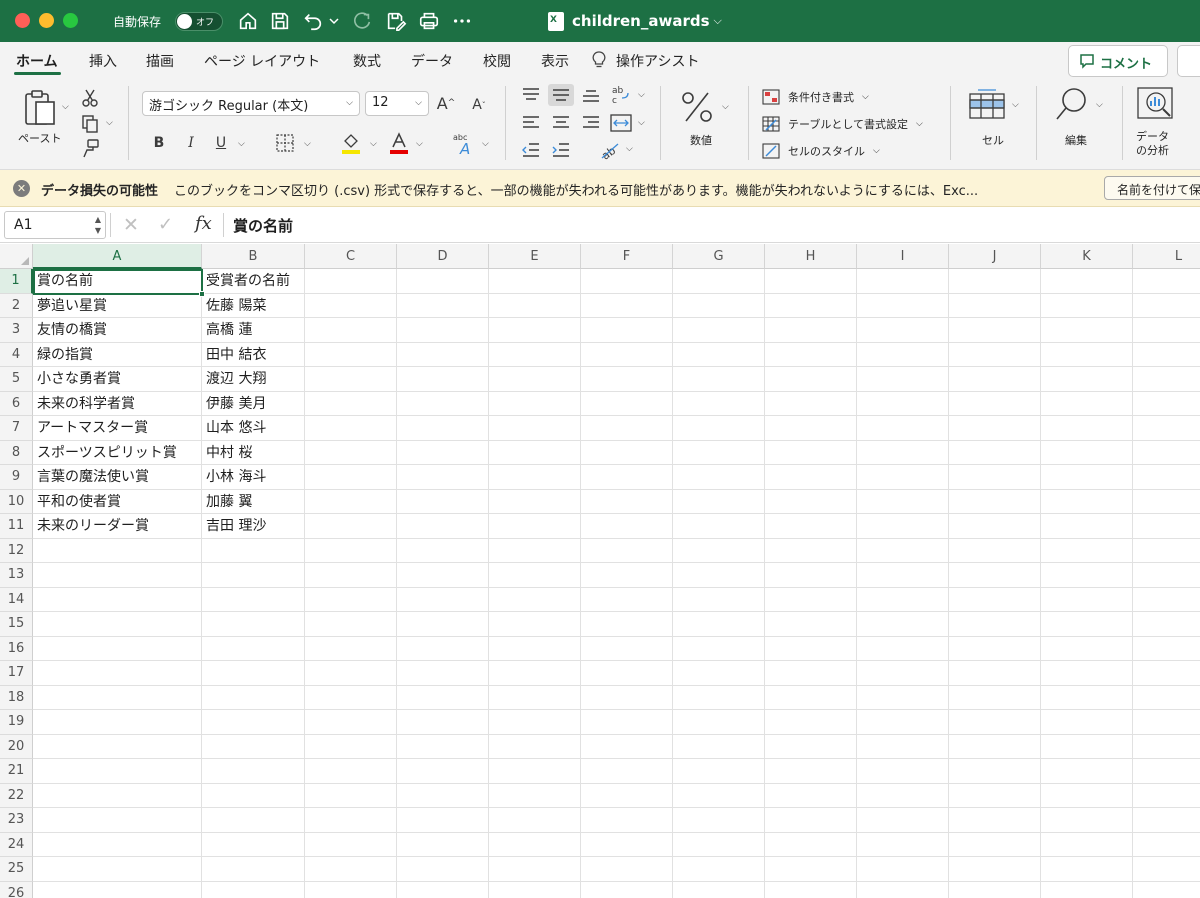 This screenshot has height=898, width=1200. What do you see at coordinates (443, 844) in the screenshot?
I see `cell-d24` at bounding box center [443, 844].